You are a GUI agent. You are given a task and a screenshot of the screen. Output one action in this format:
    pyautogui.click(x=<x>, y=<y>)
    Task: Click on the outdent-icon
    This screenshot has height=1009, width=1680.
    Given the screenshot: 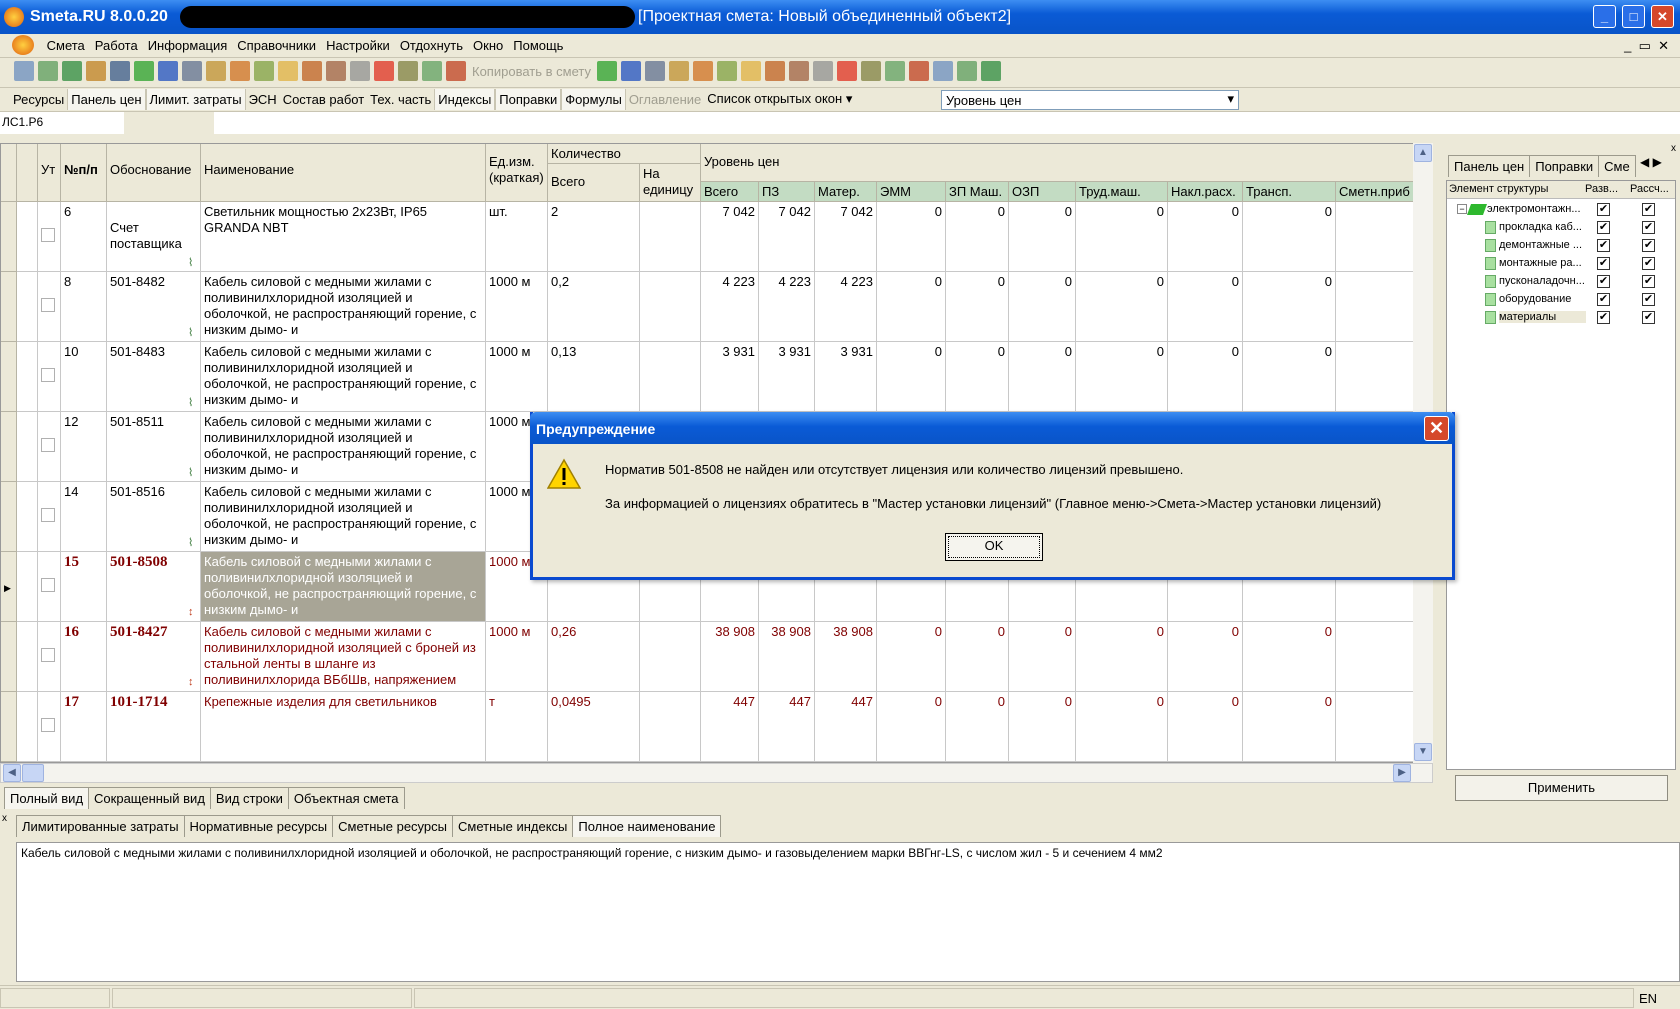 What is the action you would take?
    pyautogui.click(x=798, y=71)
    